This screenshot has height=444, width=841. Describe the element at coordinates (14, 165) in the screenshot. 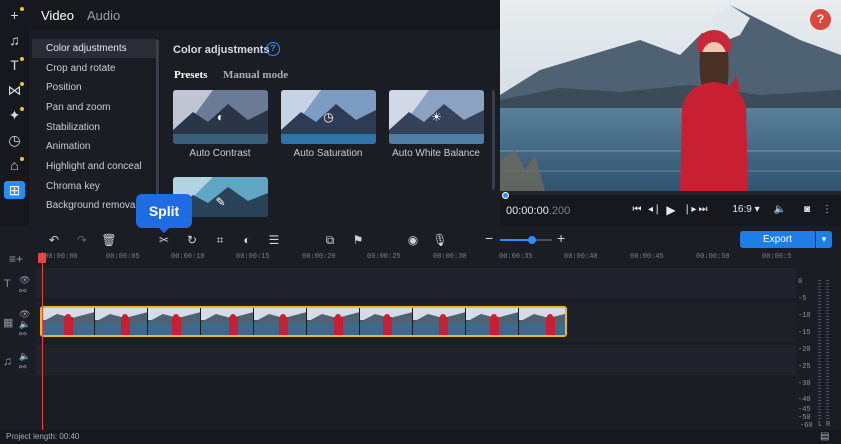

I see `stickers-icon: ⌂` at that location.